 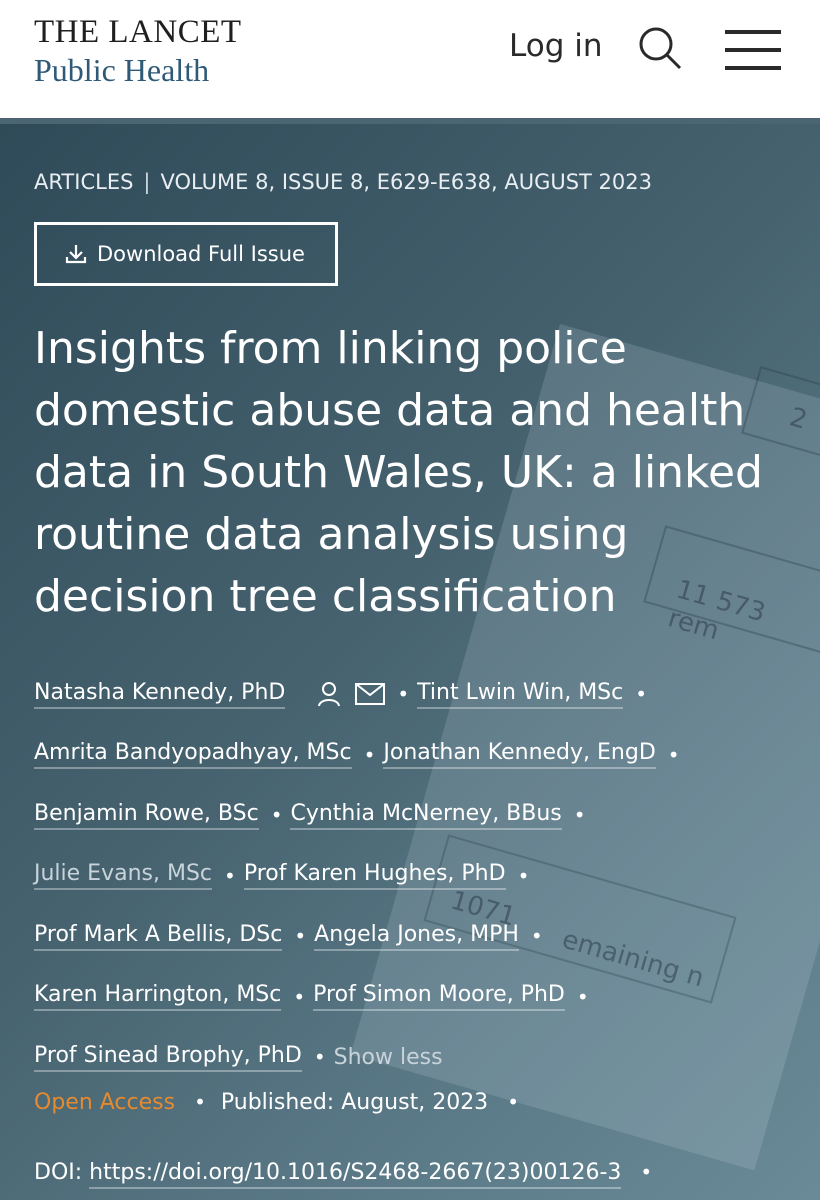 I want to click on author-link: Prof Simon Moore, PhD, so click(x=439, y=997).